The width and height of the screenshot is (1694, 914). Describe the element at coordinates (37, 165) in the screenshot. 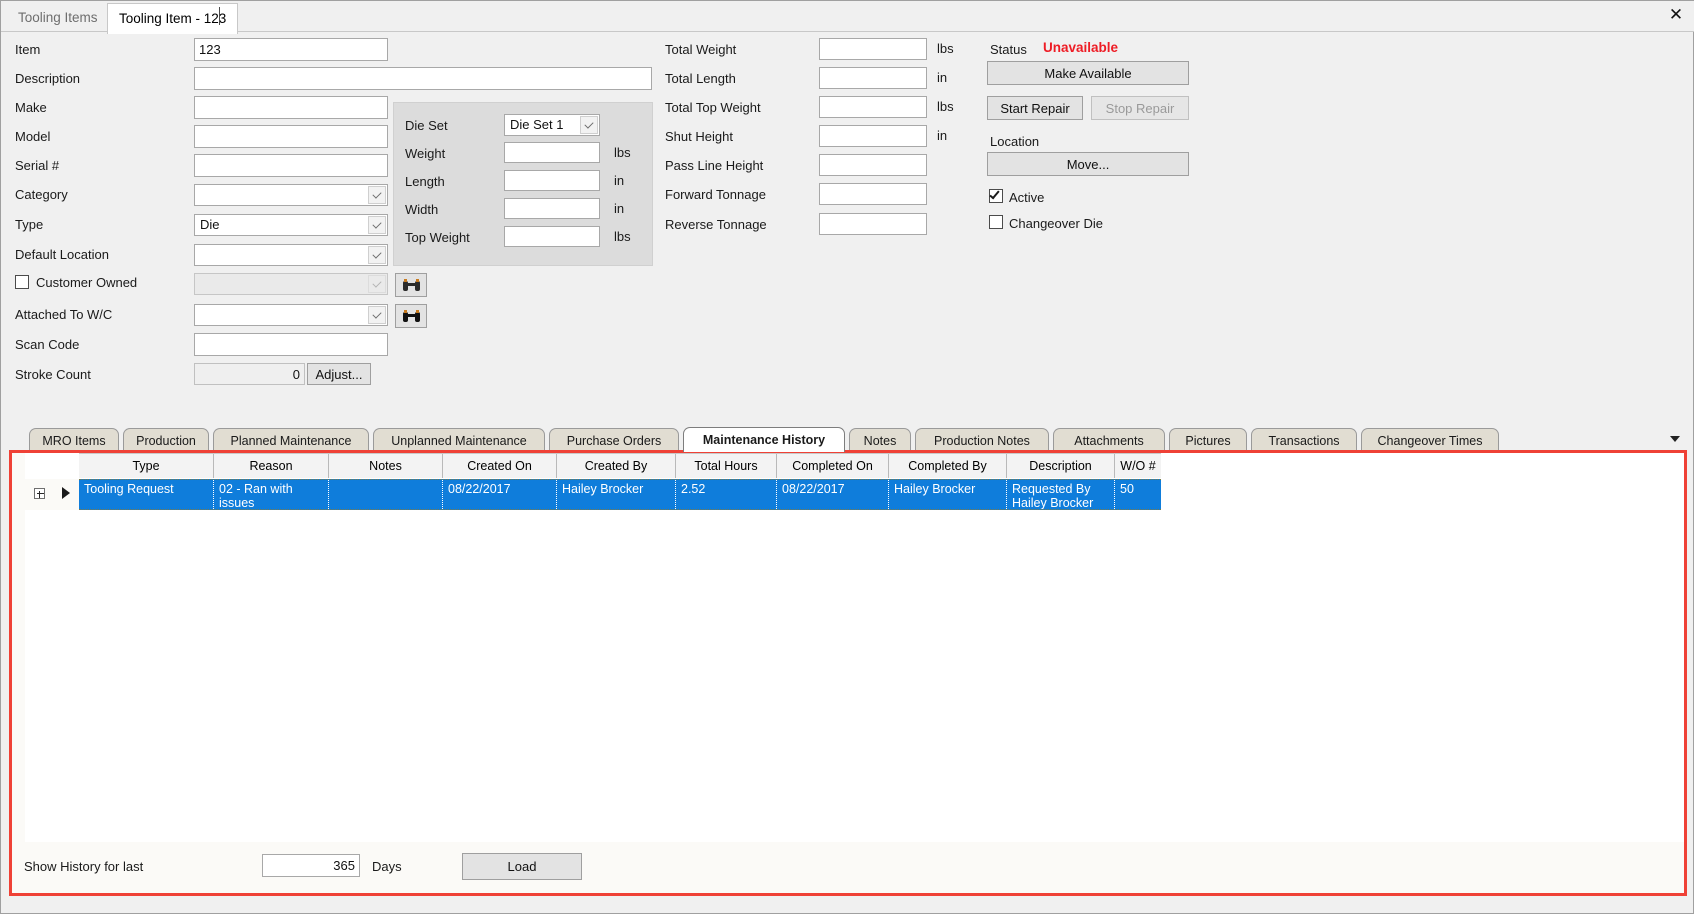

I see `serial-number-label: Serial #` at that location.